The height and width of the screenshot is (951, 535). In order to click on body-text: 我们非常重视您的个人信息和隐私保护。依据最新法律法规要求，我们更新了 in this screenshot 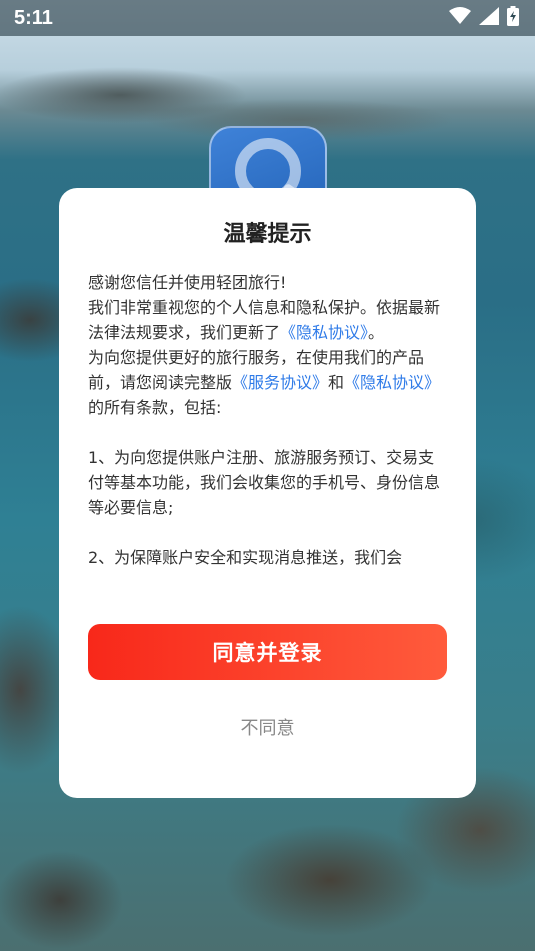, I will do `click(264, 320)`.